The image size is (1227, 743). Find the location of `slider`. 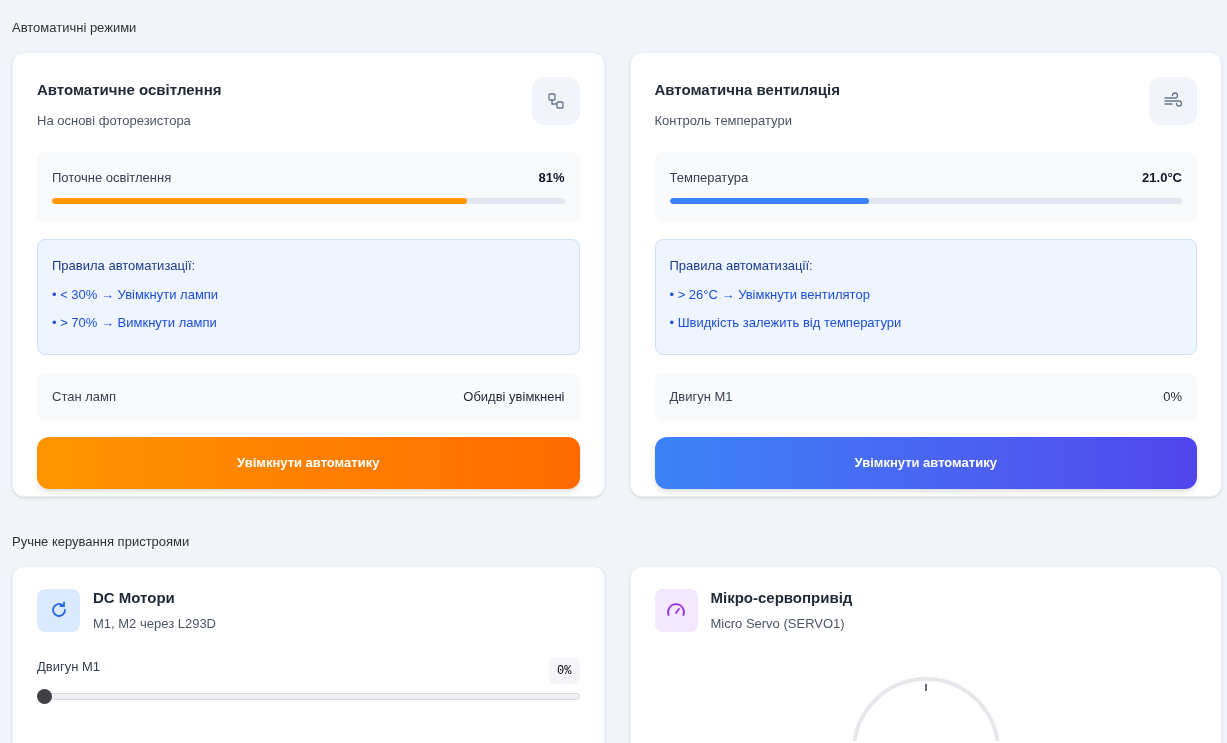

slider is located at coordinates (308, 696).